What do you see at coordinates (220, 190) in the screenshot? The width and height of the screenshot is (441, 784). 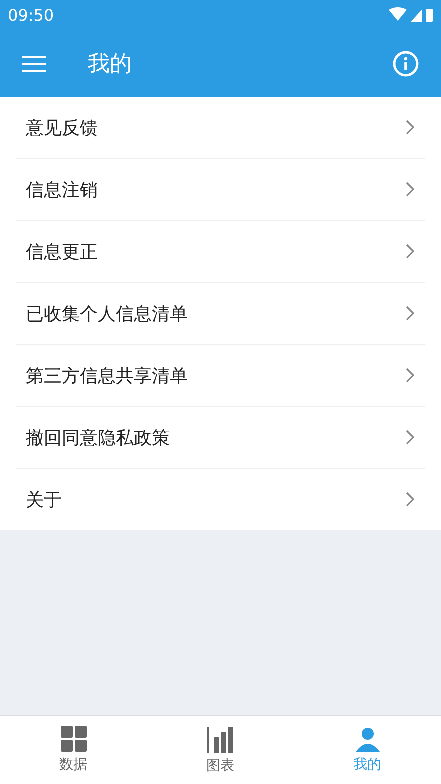 I see `menu-item: 信息注销` at bounding box center [220, 190].